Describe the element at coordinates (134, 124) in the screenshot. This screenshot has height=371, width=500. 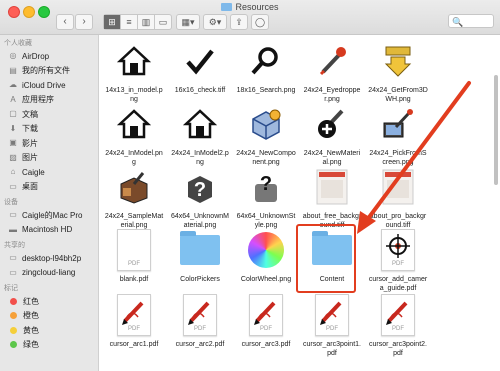
I see `house-icon` at that location.